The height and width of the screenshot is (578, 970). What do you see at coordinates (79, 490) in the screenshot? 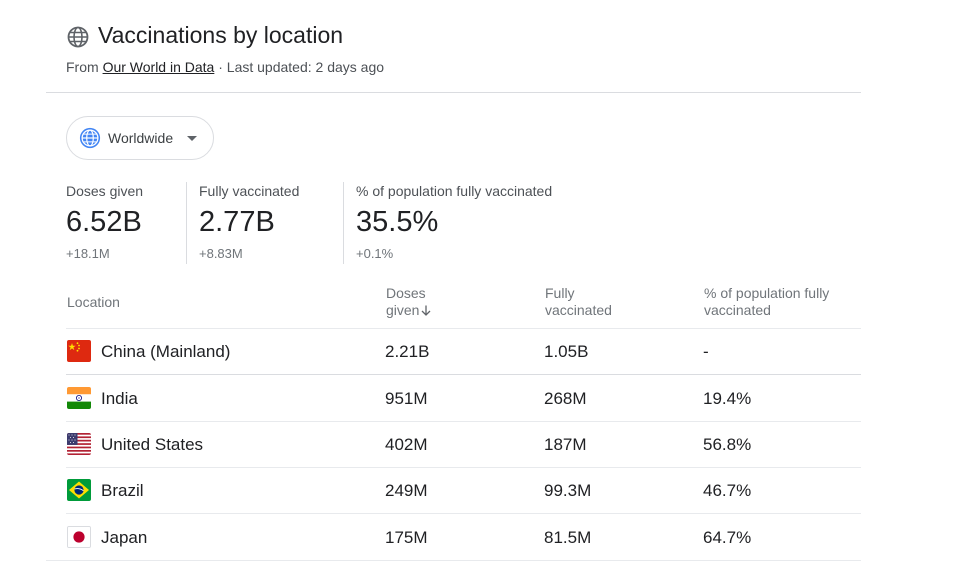
I see `brazil-flag-icon` at bounding box center [79, 490].